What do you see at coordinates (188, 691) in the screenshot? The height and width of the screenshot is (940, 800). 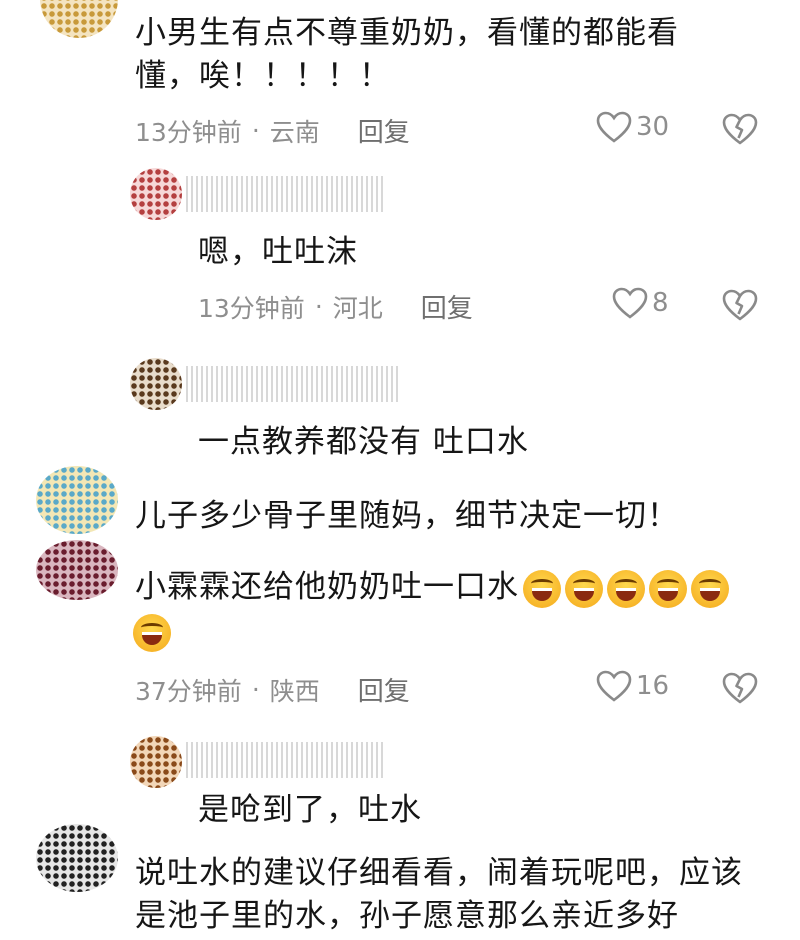 I see `comment-time: 37分钟前` at bounding box center [188, 691].